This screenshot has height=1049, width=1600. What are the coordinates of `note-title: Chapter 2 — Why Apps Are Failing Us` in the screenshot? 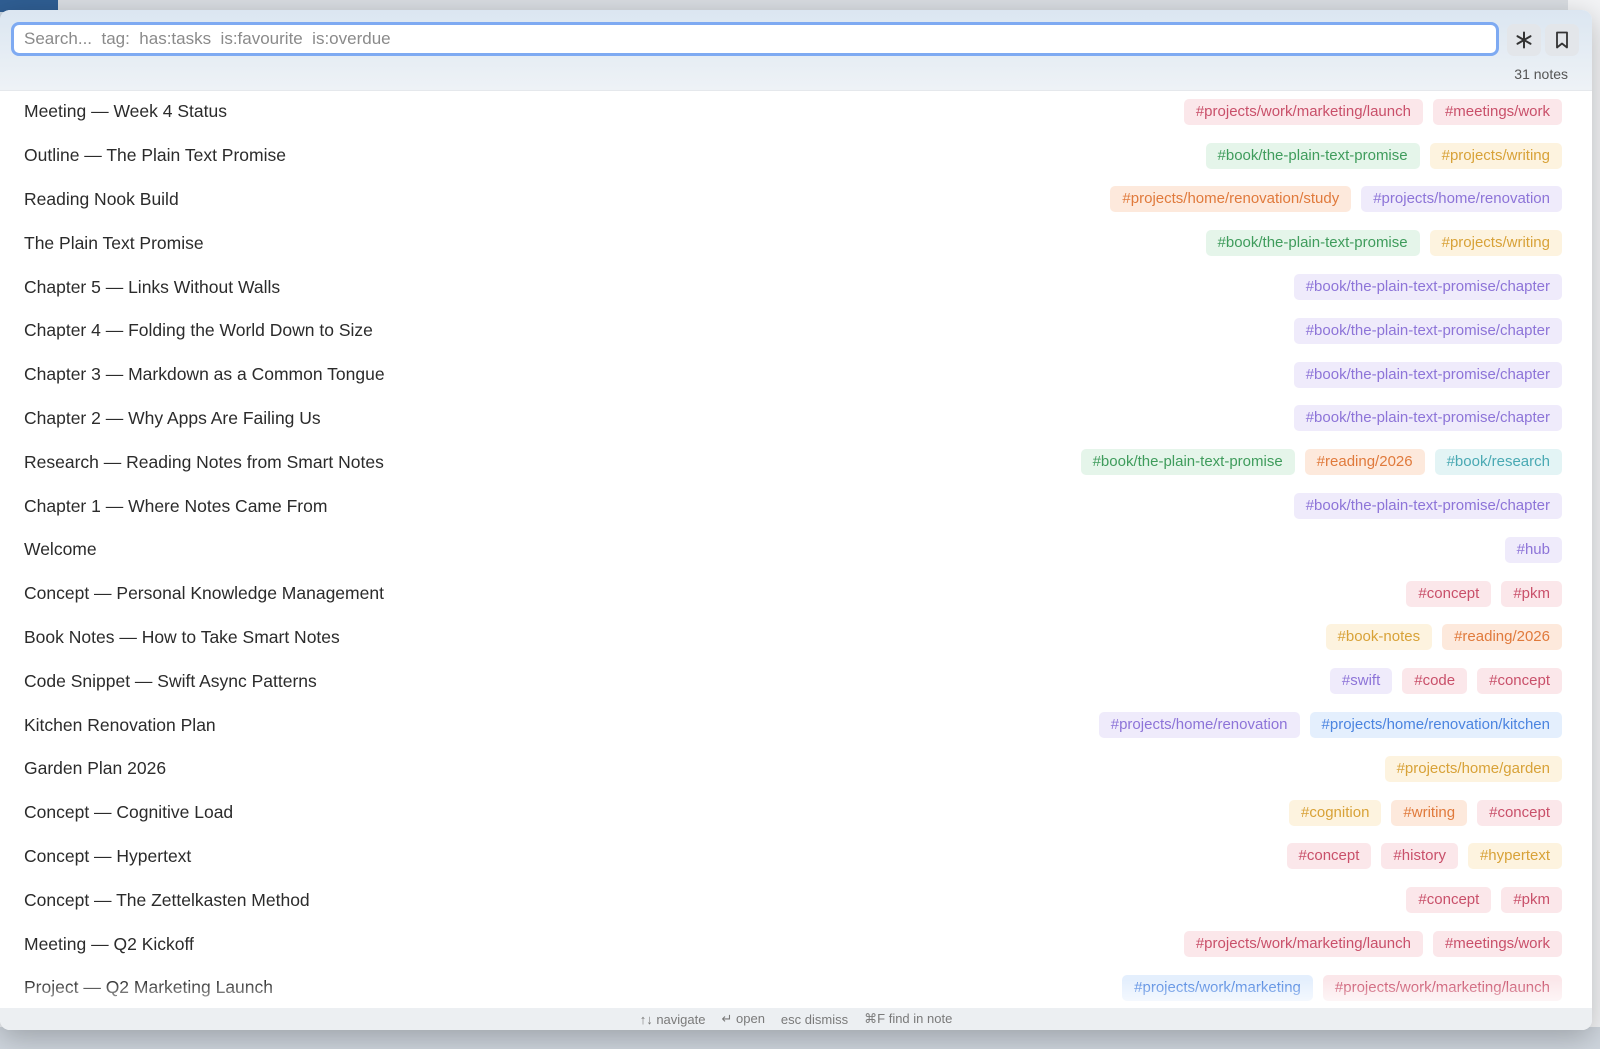 It's located at (172, 417).